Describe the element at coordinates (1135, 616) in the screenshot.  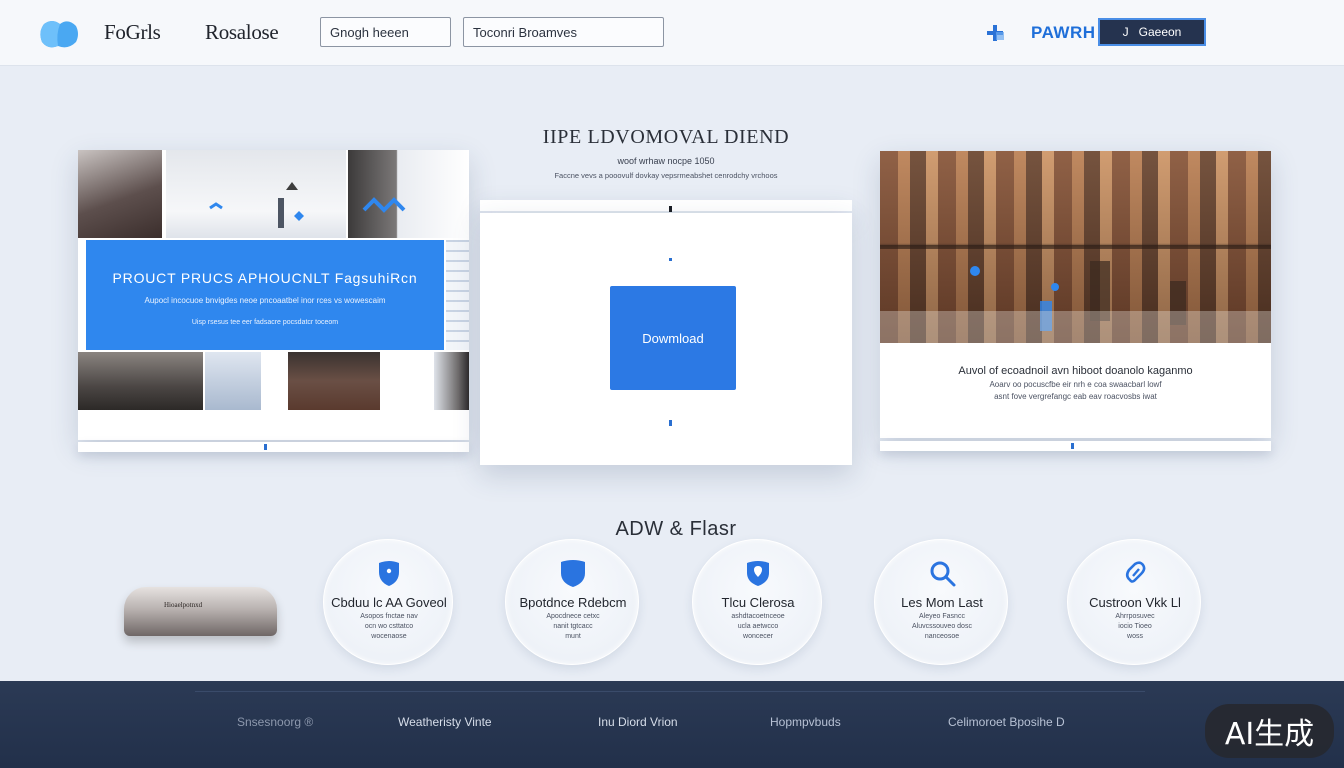
I see `feature-text: Ahrrposuvec` at that location.